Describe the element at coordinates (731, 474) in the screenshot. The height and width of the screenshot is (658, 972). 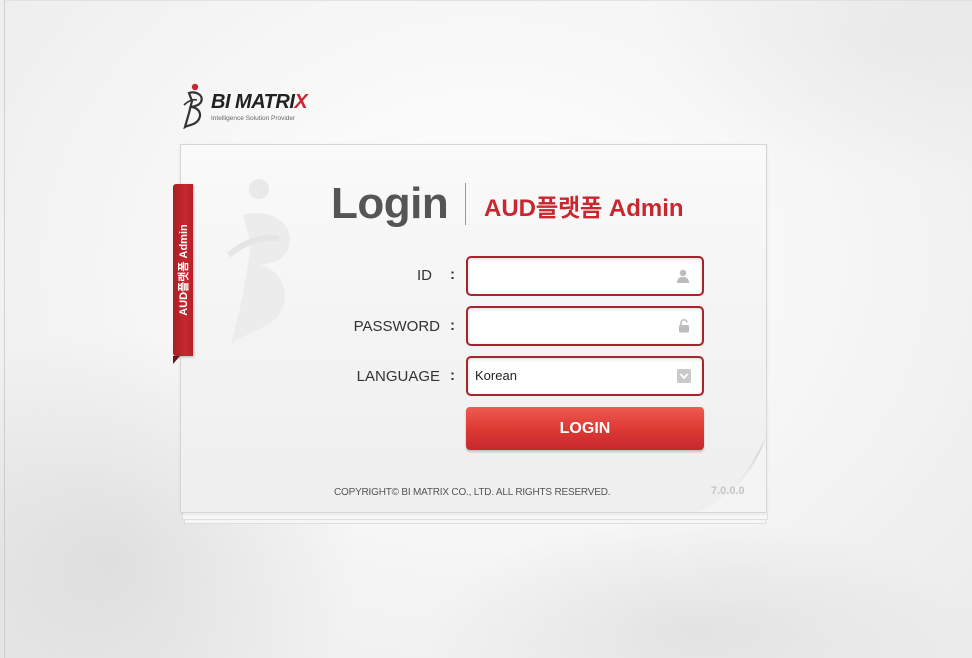
I see `page-curl-decoration` at that location.